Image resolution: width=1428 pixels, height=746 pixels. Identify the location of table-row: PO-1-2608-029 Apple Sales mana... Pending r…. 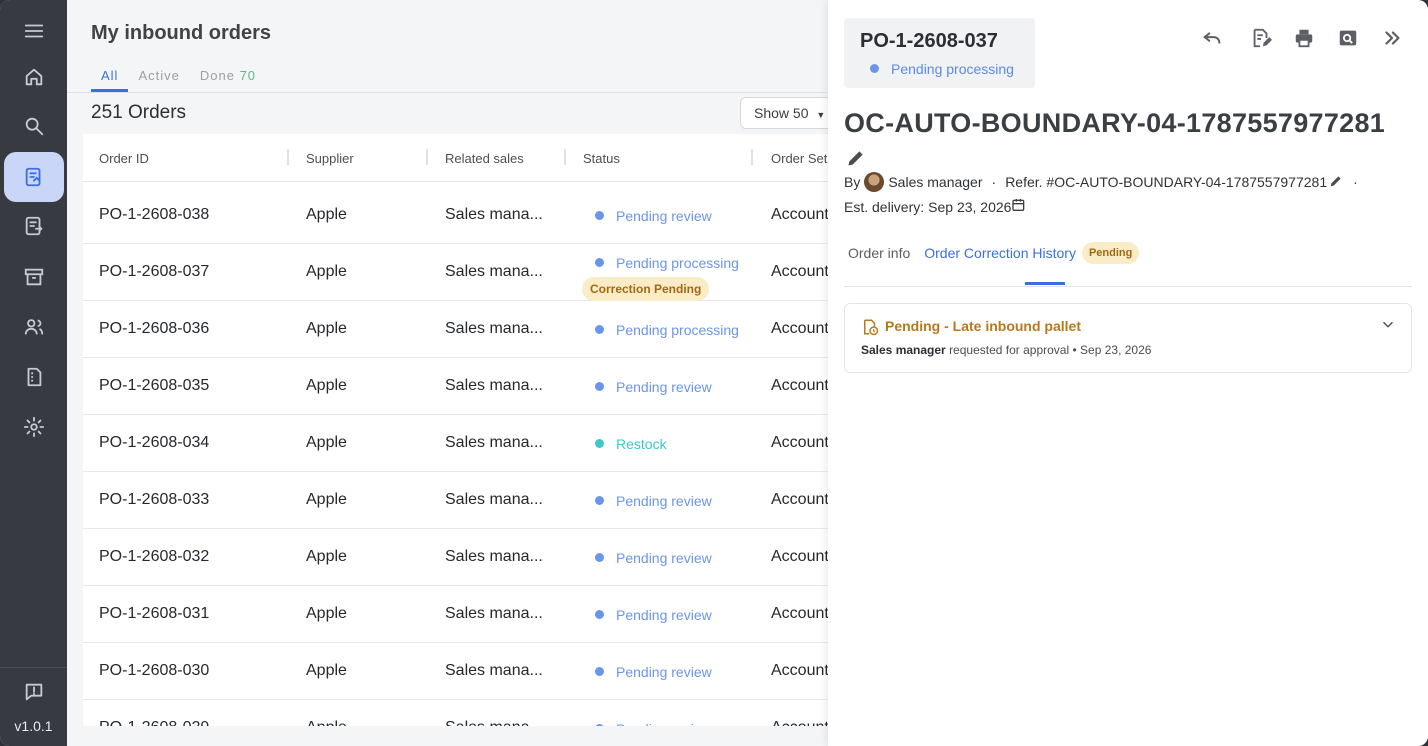
(455, 713).